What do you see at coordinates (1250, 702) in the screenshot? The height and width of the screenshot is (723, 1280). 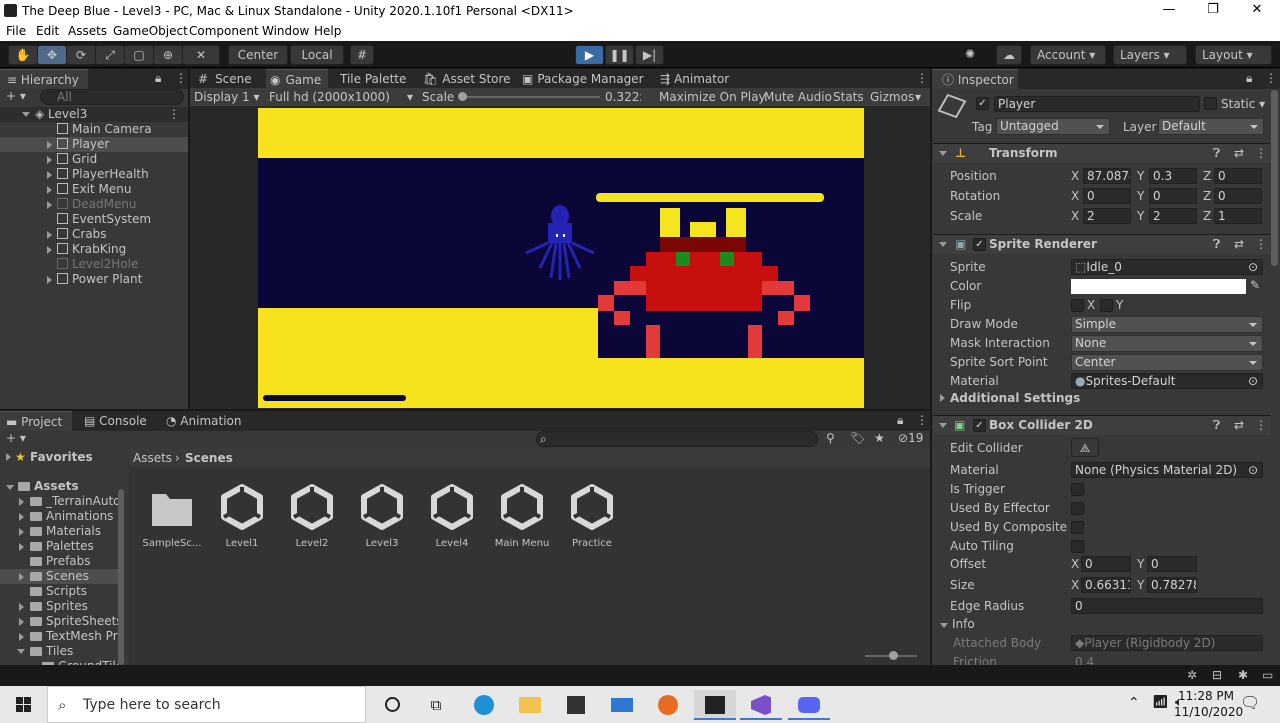 I see `notifications-icon: 🗨︎` at bounding box center [1250, 702].